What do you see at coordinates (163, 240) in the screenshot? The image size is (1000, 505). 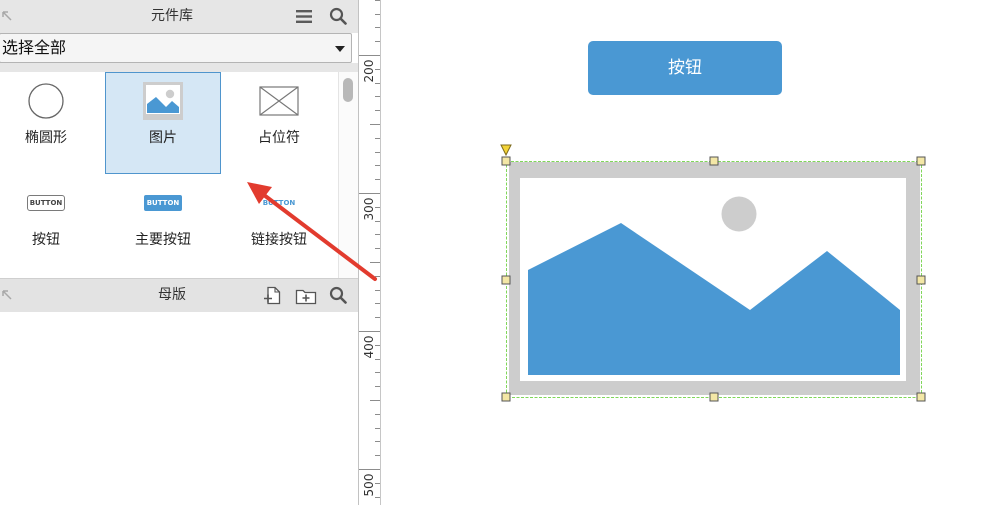 I see `widget-label: 主要按钮` at bounding box center [163, 240].